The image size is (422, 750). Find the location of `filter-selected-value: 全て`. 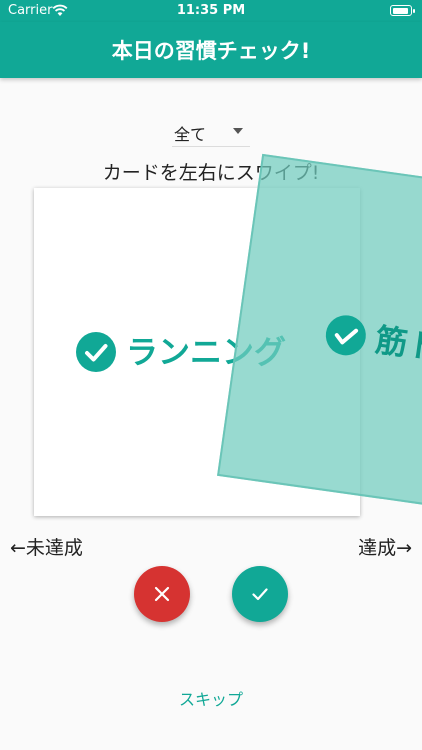

filter-selected-value: 全て is located at coordinates (190, 134).